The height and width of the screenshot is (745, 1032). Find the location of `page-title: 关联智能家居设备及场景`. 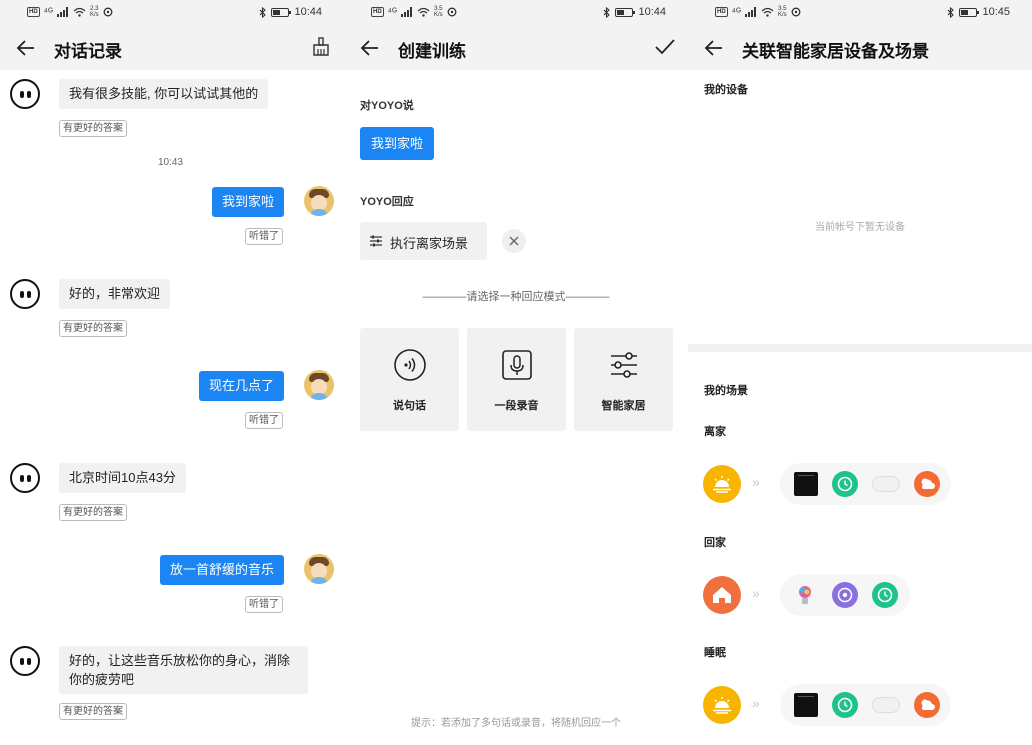

page-title: 关联智能家居设备及场景 is located at coordinates (835, 51).